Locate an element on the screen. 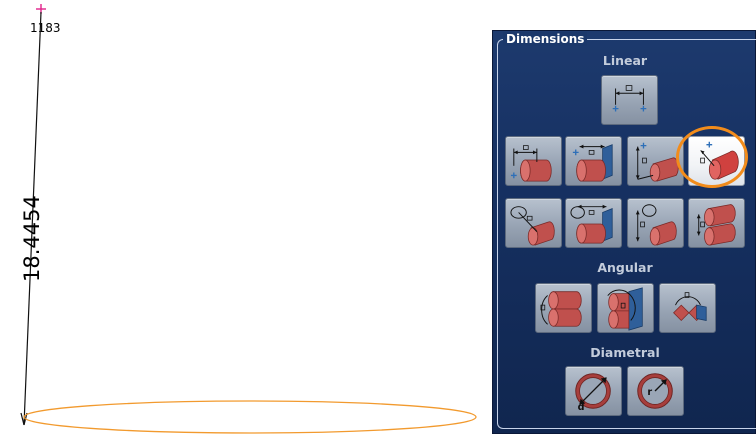 Image resolution: width=756 pixels, height=436 pixels. circle-to-plane-dimension-icon is located at coordinates (591, 224).